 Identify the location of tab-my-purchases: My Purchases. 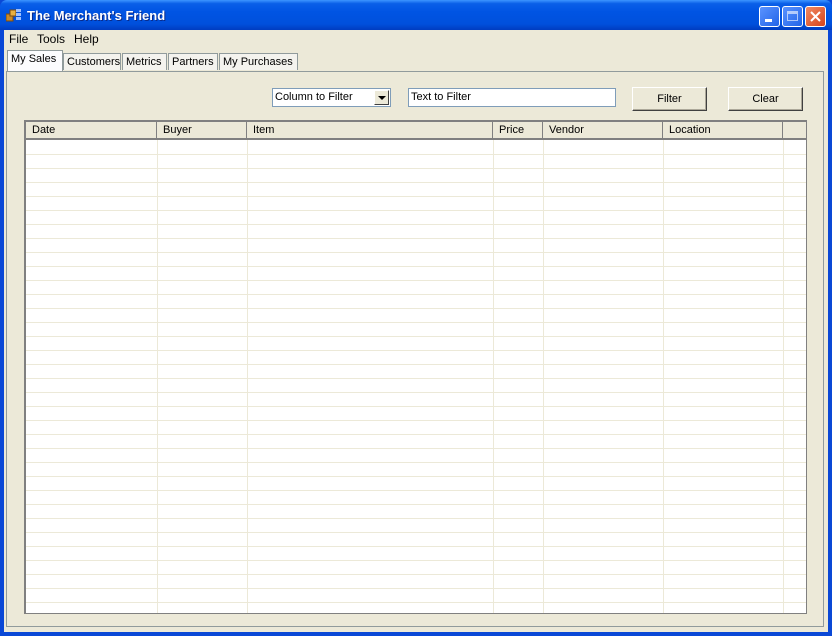
(258, 61).